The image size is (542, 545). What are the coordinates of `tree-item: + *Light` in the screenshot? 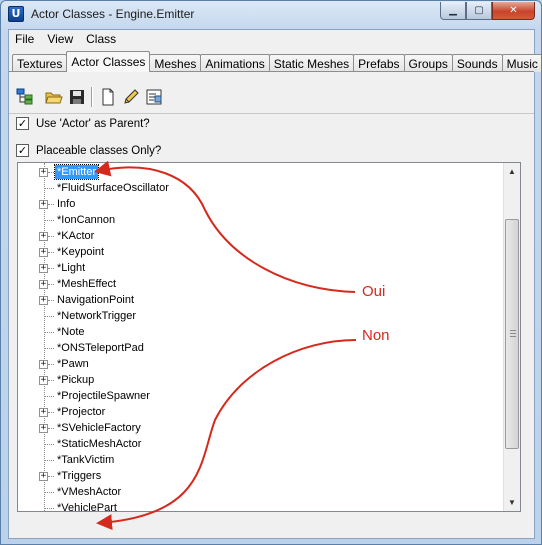 It's located at (261, 268).